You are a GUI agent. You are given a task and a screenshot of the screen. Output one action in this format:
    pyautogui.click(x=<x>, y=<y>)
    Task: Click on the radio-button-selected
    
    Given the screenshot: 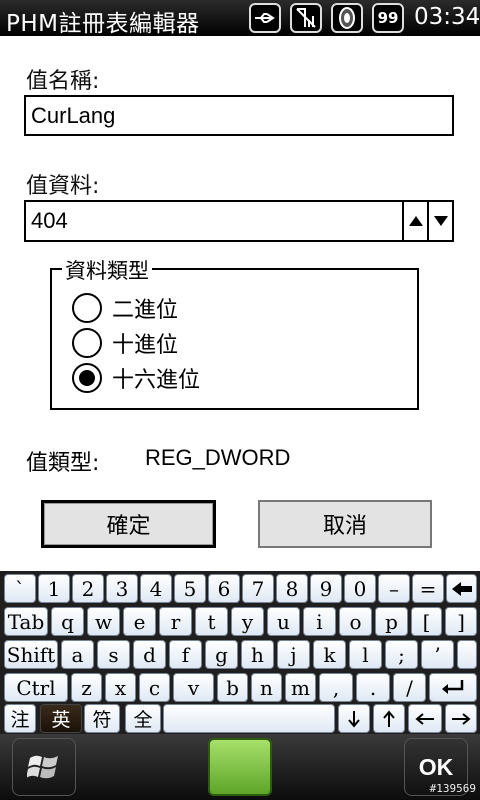 What is the action you would take?
    pyautogui.click(x=87, y=378)
    